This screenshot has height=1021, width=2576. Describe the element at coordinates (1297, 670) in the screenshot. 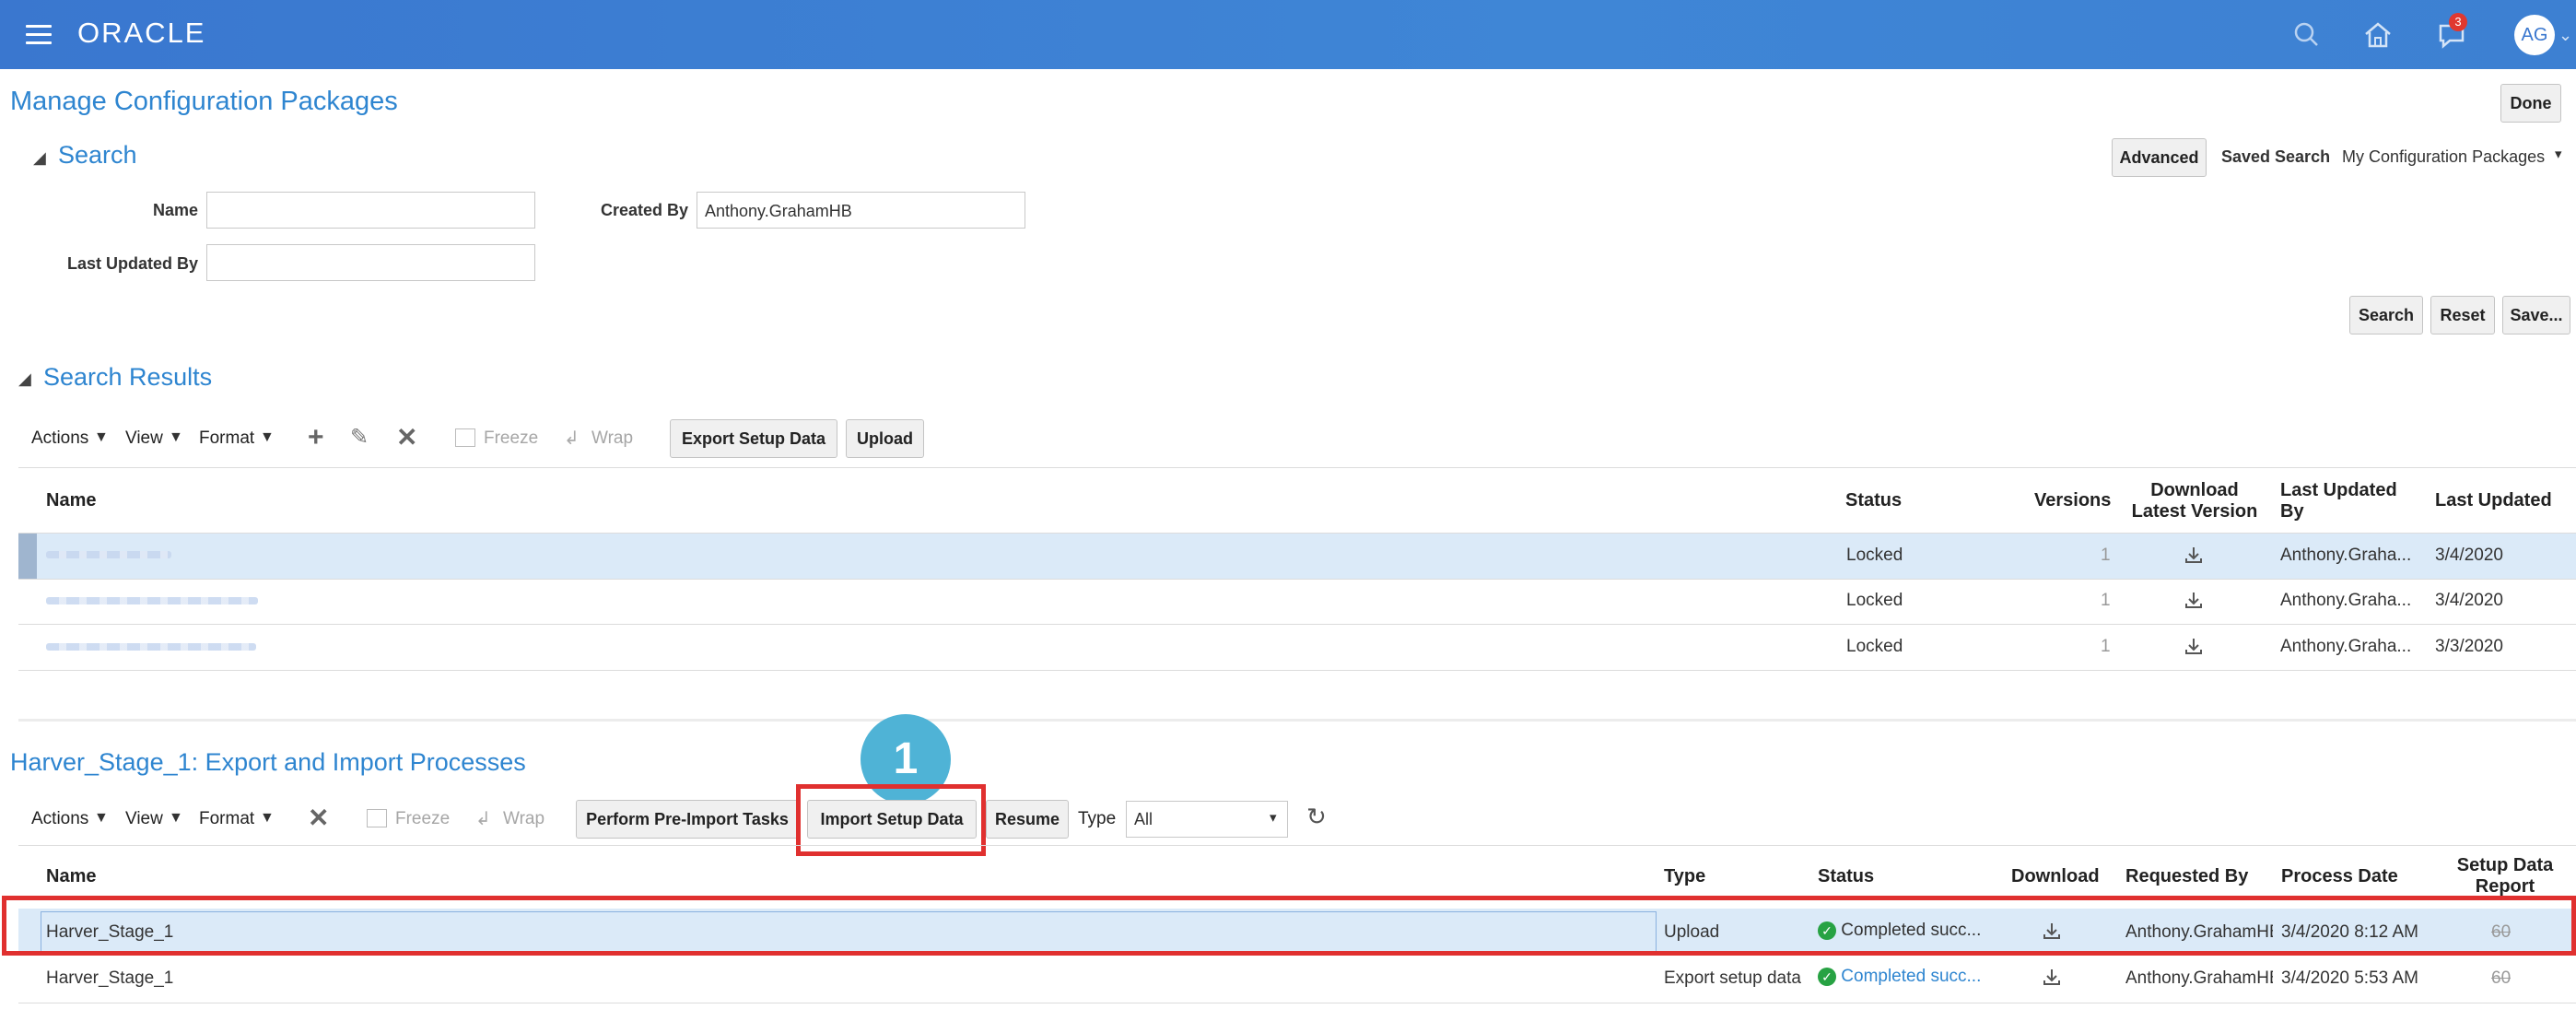

I see `row-divider` at that location.